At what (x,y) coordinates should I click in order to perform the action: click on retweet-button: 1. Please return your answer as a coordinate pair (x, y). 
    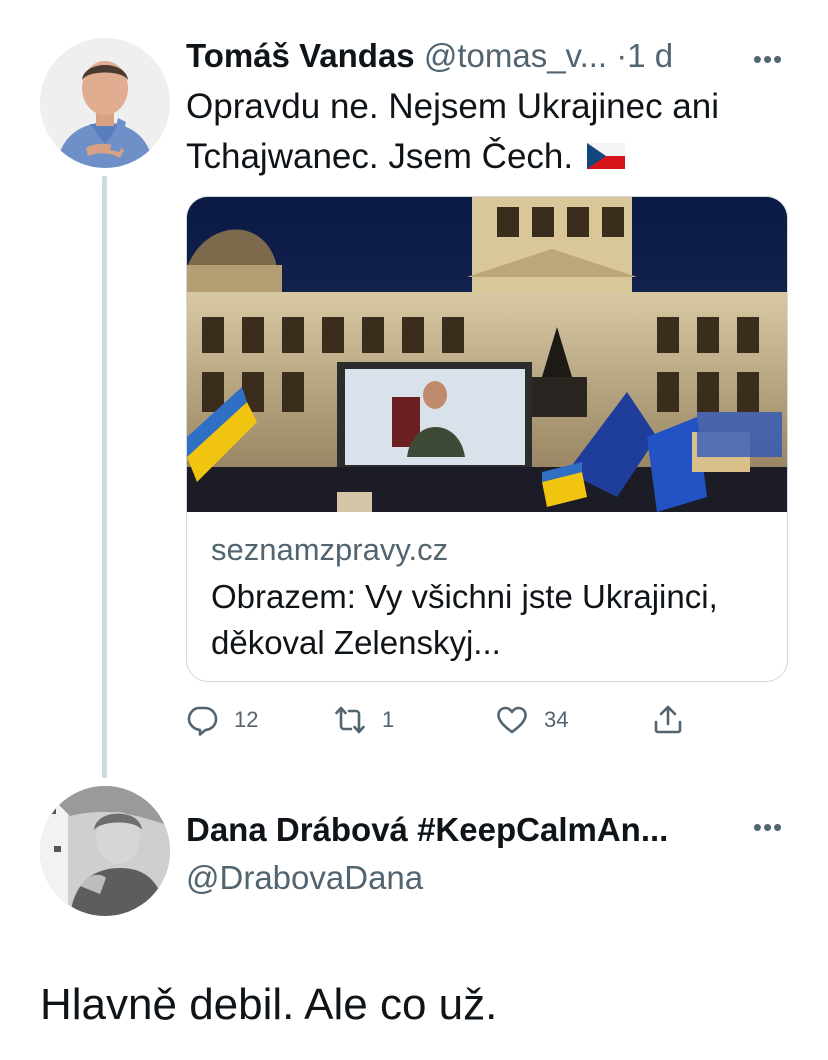
    Looking at the image, I should click on (364, 720).